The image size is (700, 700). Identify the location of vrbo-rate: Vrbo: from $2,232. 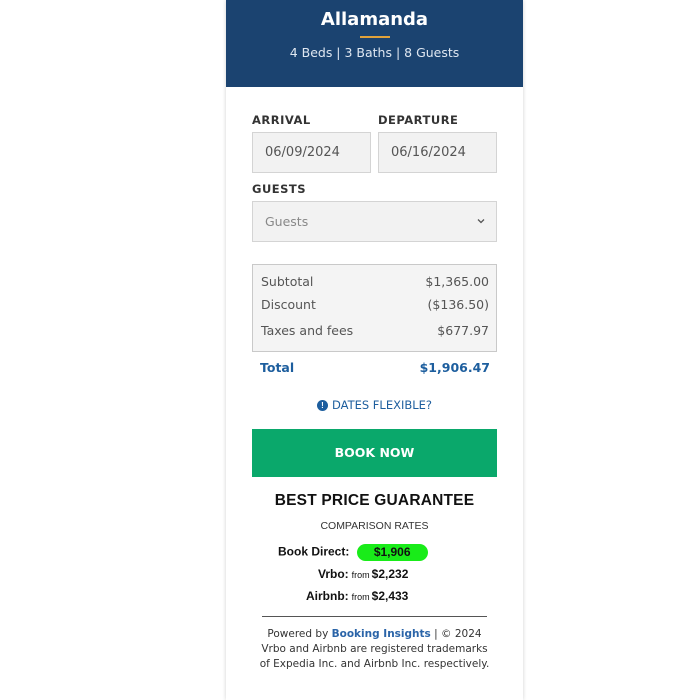
(363, 574).